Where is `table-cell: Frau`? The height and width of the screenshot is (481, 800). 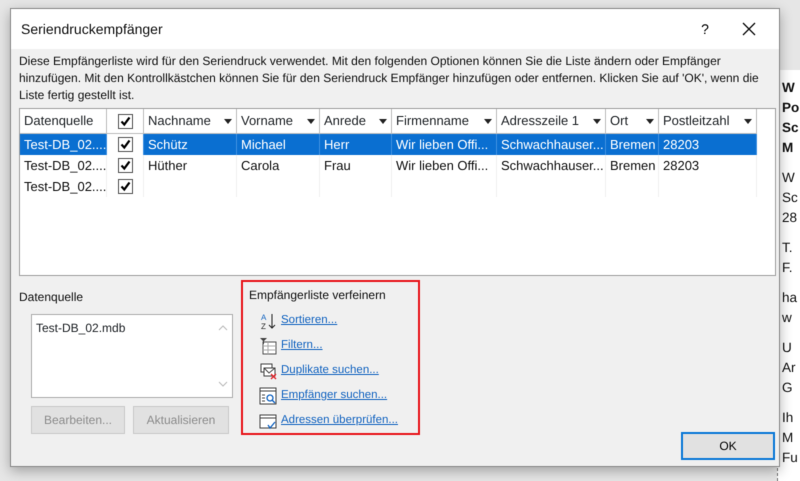 table-cell: Frau is located at coordinates (356, 165).